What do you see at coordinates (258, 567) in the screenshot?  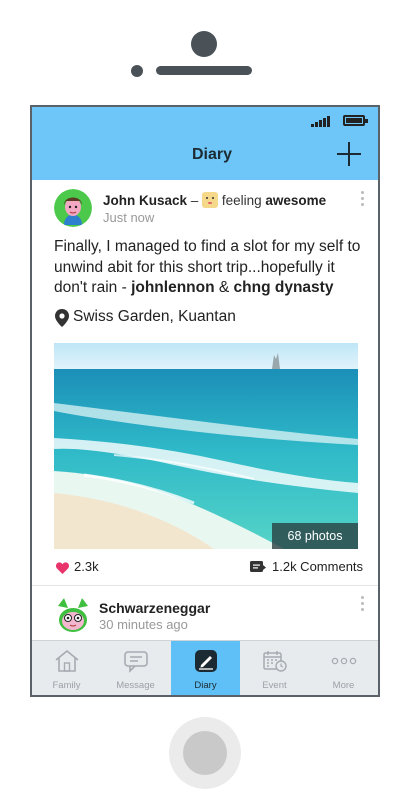 I see `comment-icon` at bounding box center [258, 567].